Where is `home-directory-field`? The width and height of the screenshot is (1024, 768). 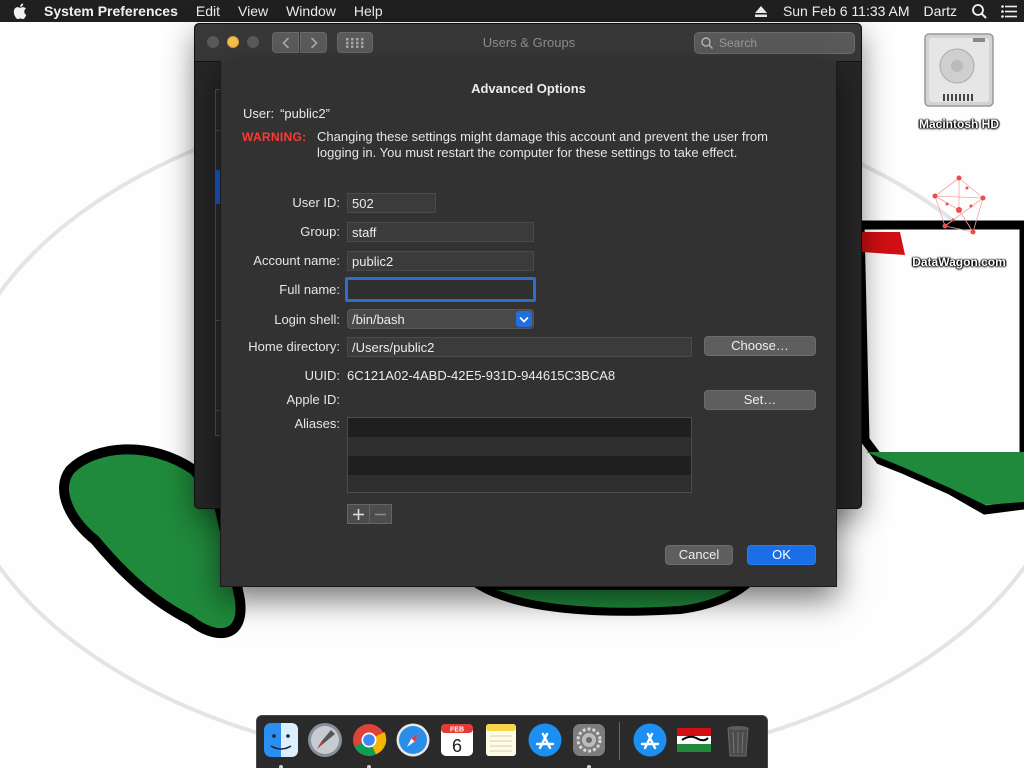
home-directory-field is located at coordinates (519, 347).